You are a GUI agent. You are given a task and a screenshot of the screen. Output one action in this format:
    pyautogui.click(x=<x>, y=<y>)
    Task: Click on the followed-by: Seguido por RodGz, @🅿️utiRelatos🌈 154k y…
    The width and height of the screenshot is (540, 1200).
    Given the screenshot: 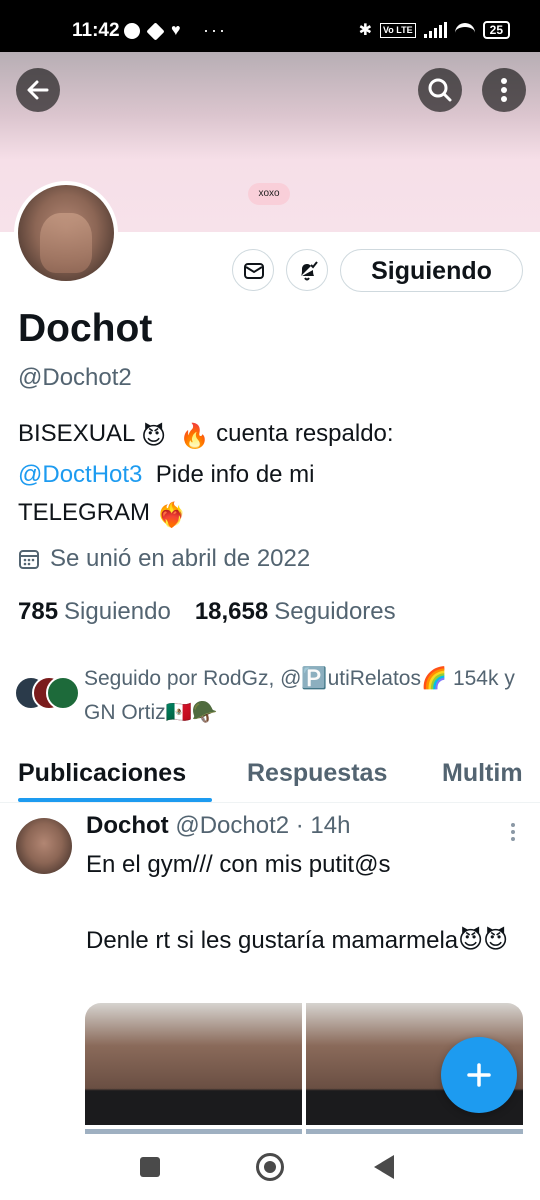 What is the action you would take?
    pyautogui.click(x=274, y=697)
    